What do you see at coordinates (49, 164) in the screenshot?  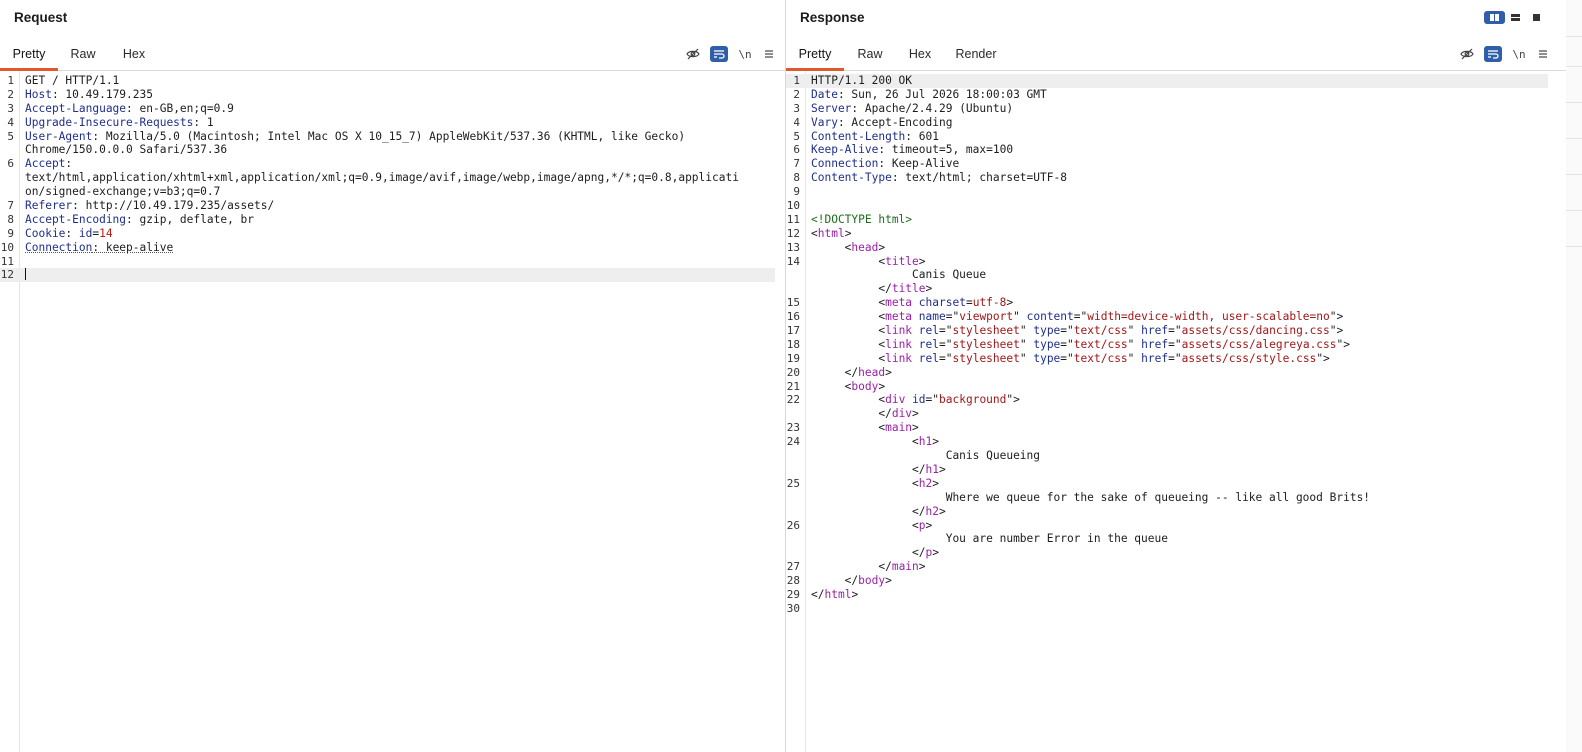 I see `code-text: Accept:` at bounding box center [49, 164].